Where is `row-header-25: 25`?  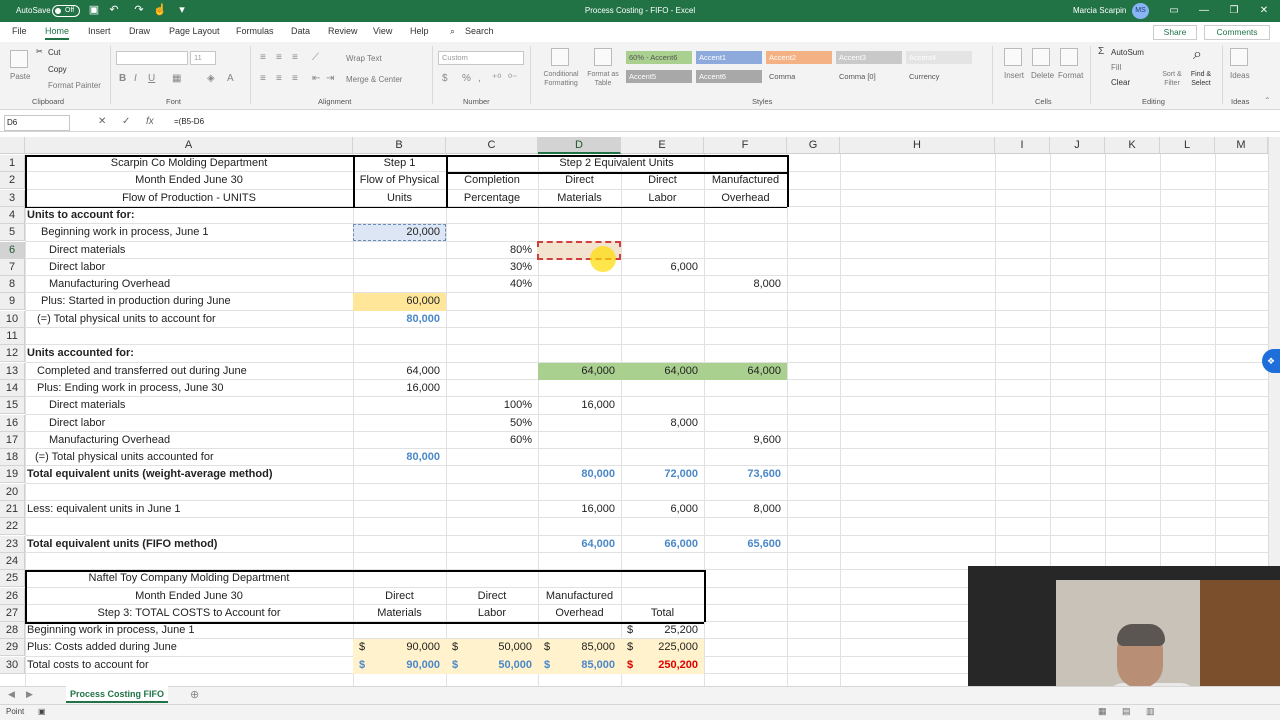 row-header-25: 25 is located at coordinates (12, 579).